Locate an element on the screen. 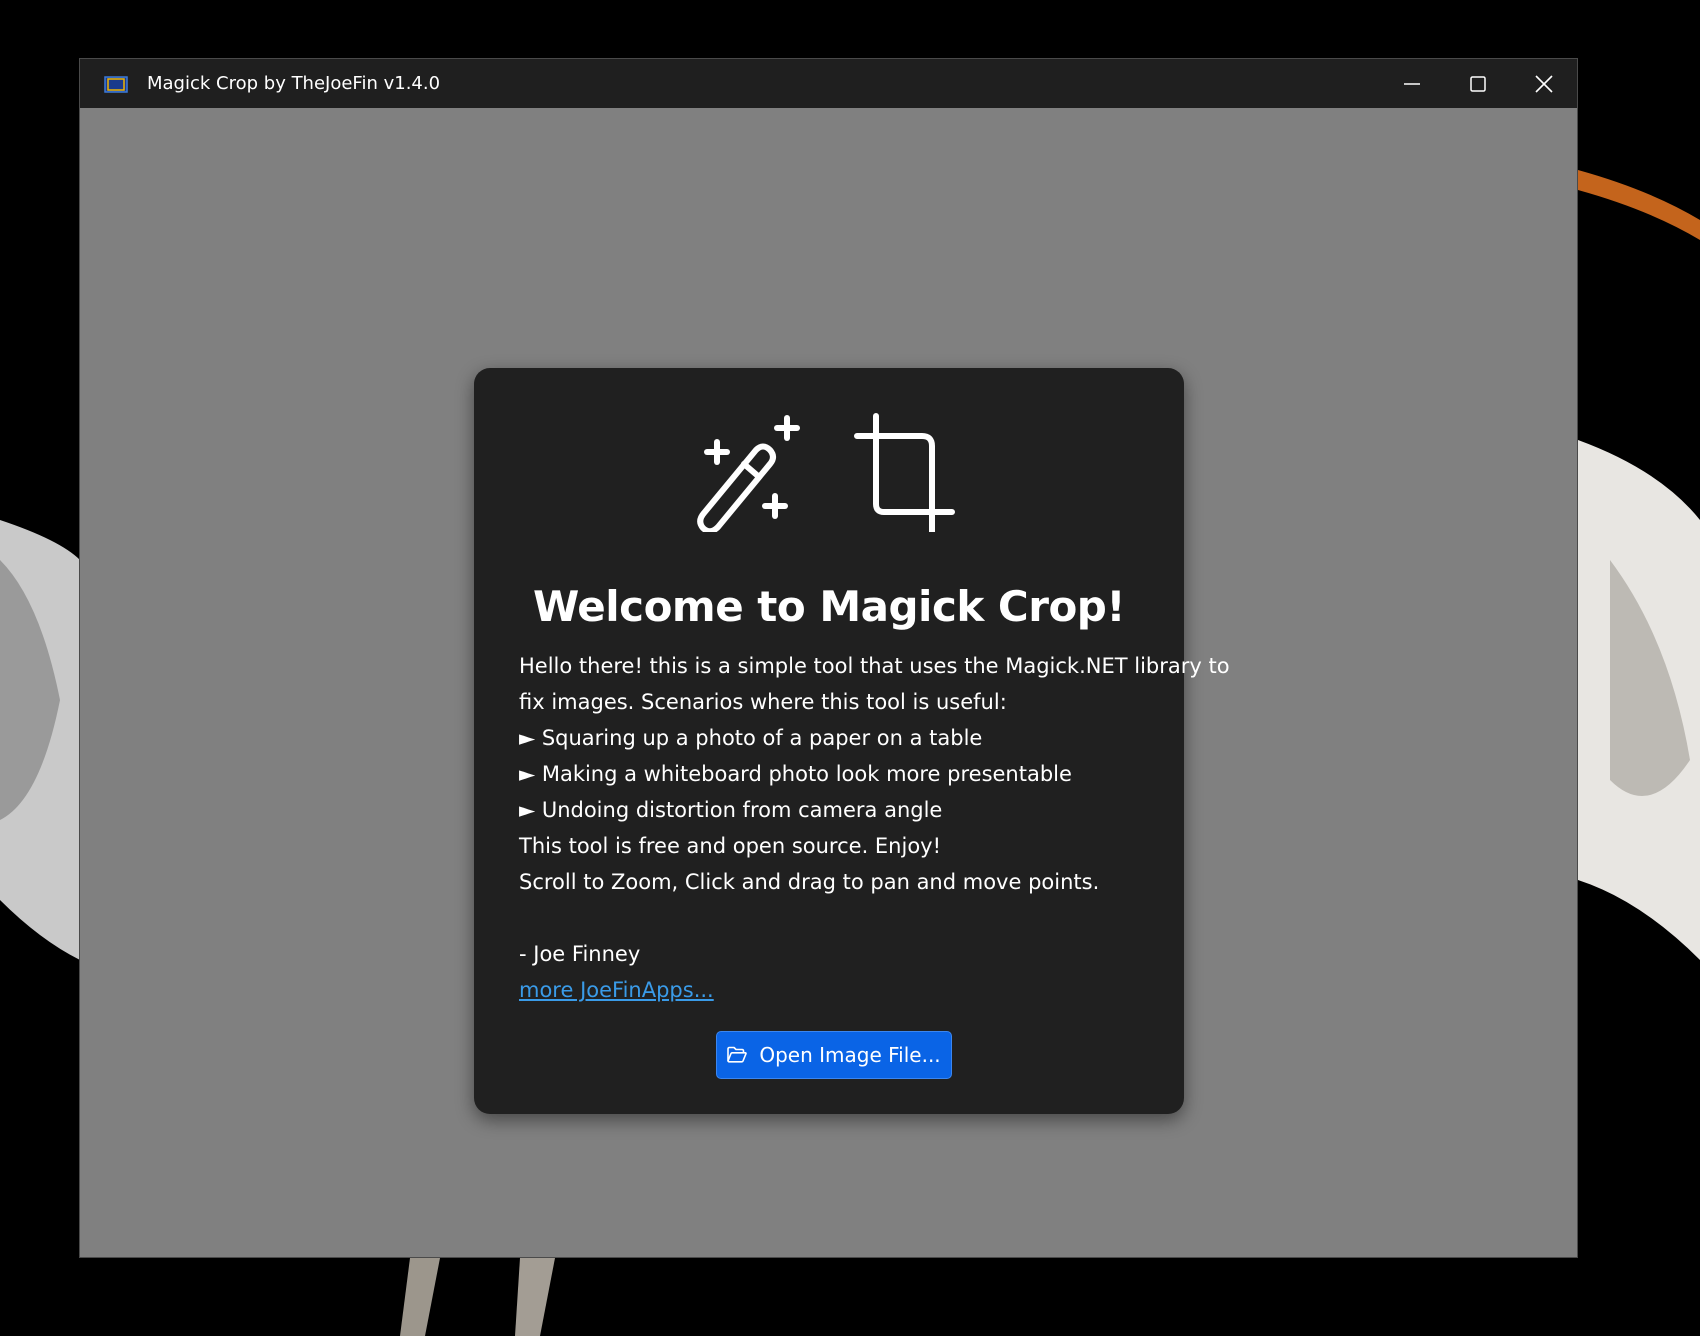 This screenshot has width=1700, height=1336. close-button is located at coordinates (1544, 83).